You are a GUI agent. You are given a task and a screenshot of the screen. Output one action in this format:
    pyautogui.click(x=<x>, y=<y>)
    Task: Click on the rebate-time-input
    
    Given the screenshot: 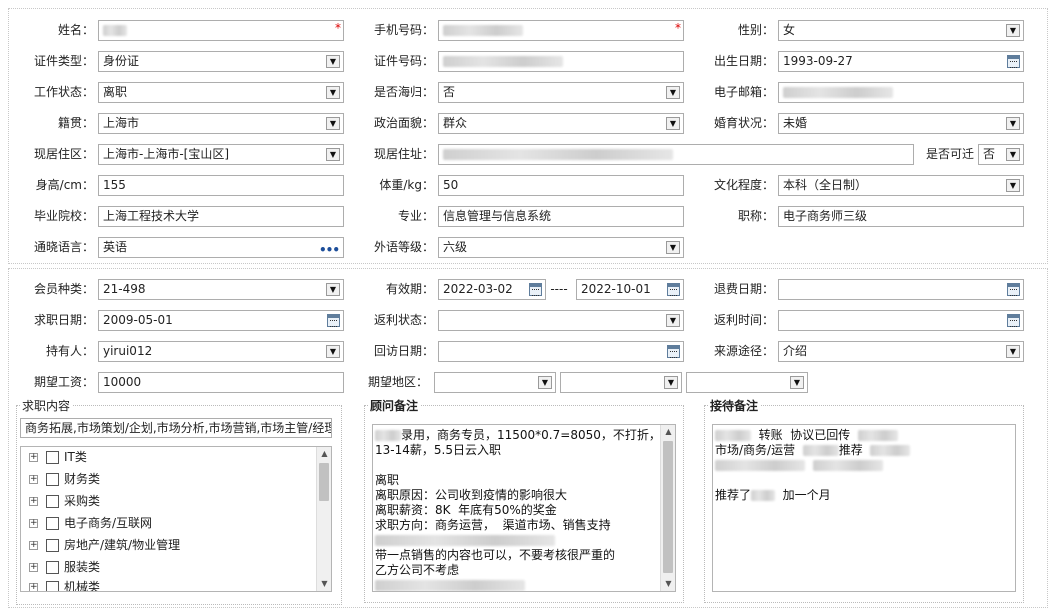 What is the action you would take?
    pyautogui.click(x=901, y=320)
    